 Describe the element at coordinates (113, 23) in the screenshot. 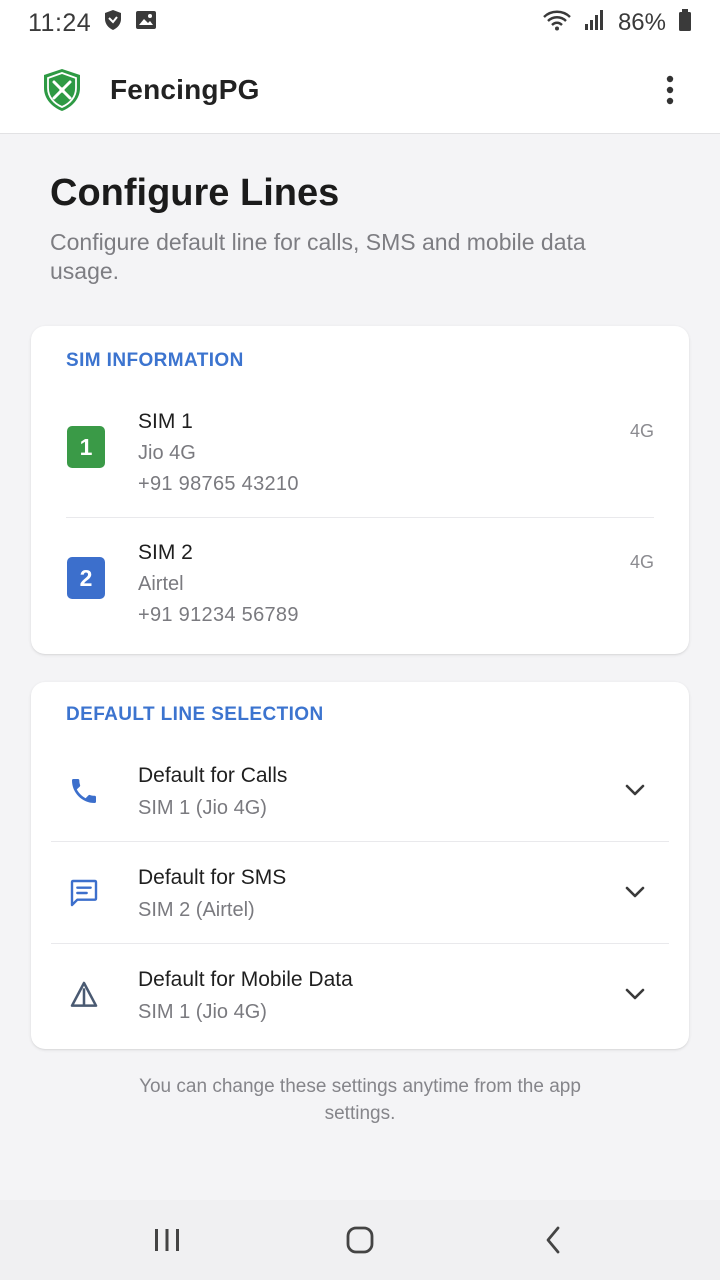

I see `shield-icon` at that location.